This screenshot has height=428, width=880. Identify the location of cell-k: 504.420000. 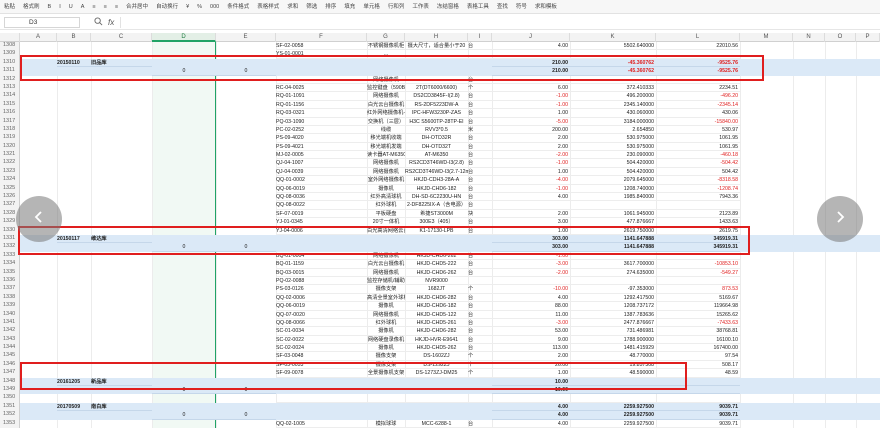
(613, 163).